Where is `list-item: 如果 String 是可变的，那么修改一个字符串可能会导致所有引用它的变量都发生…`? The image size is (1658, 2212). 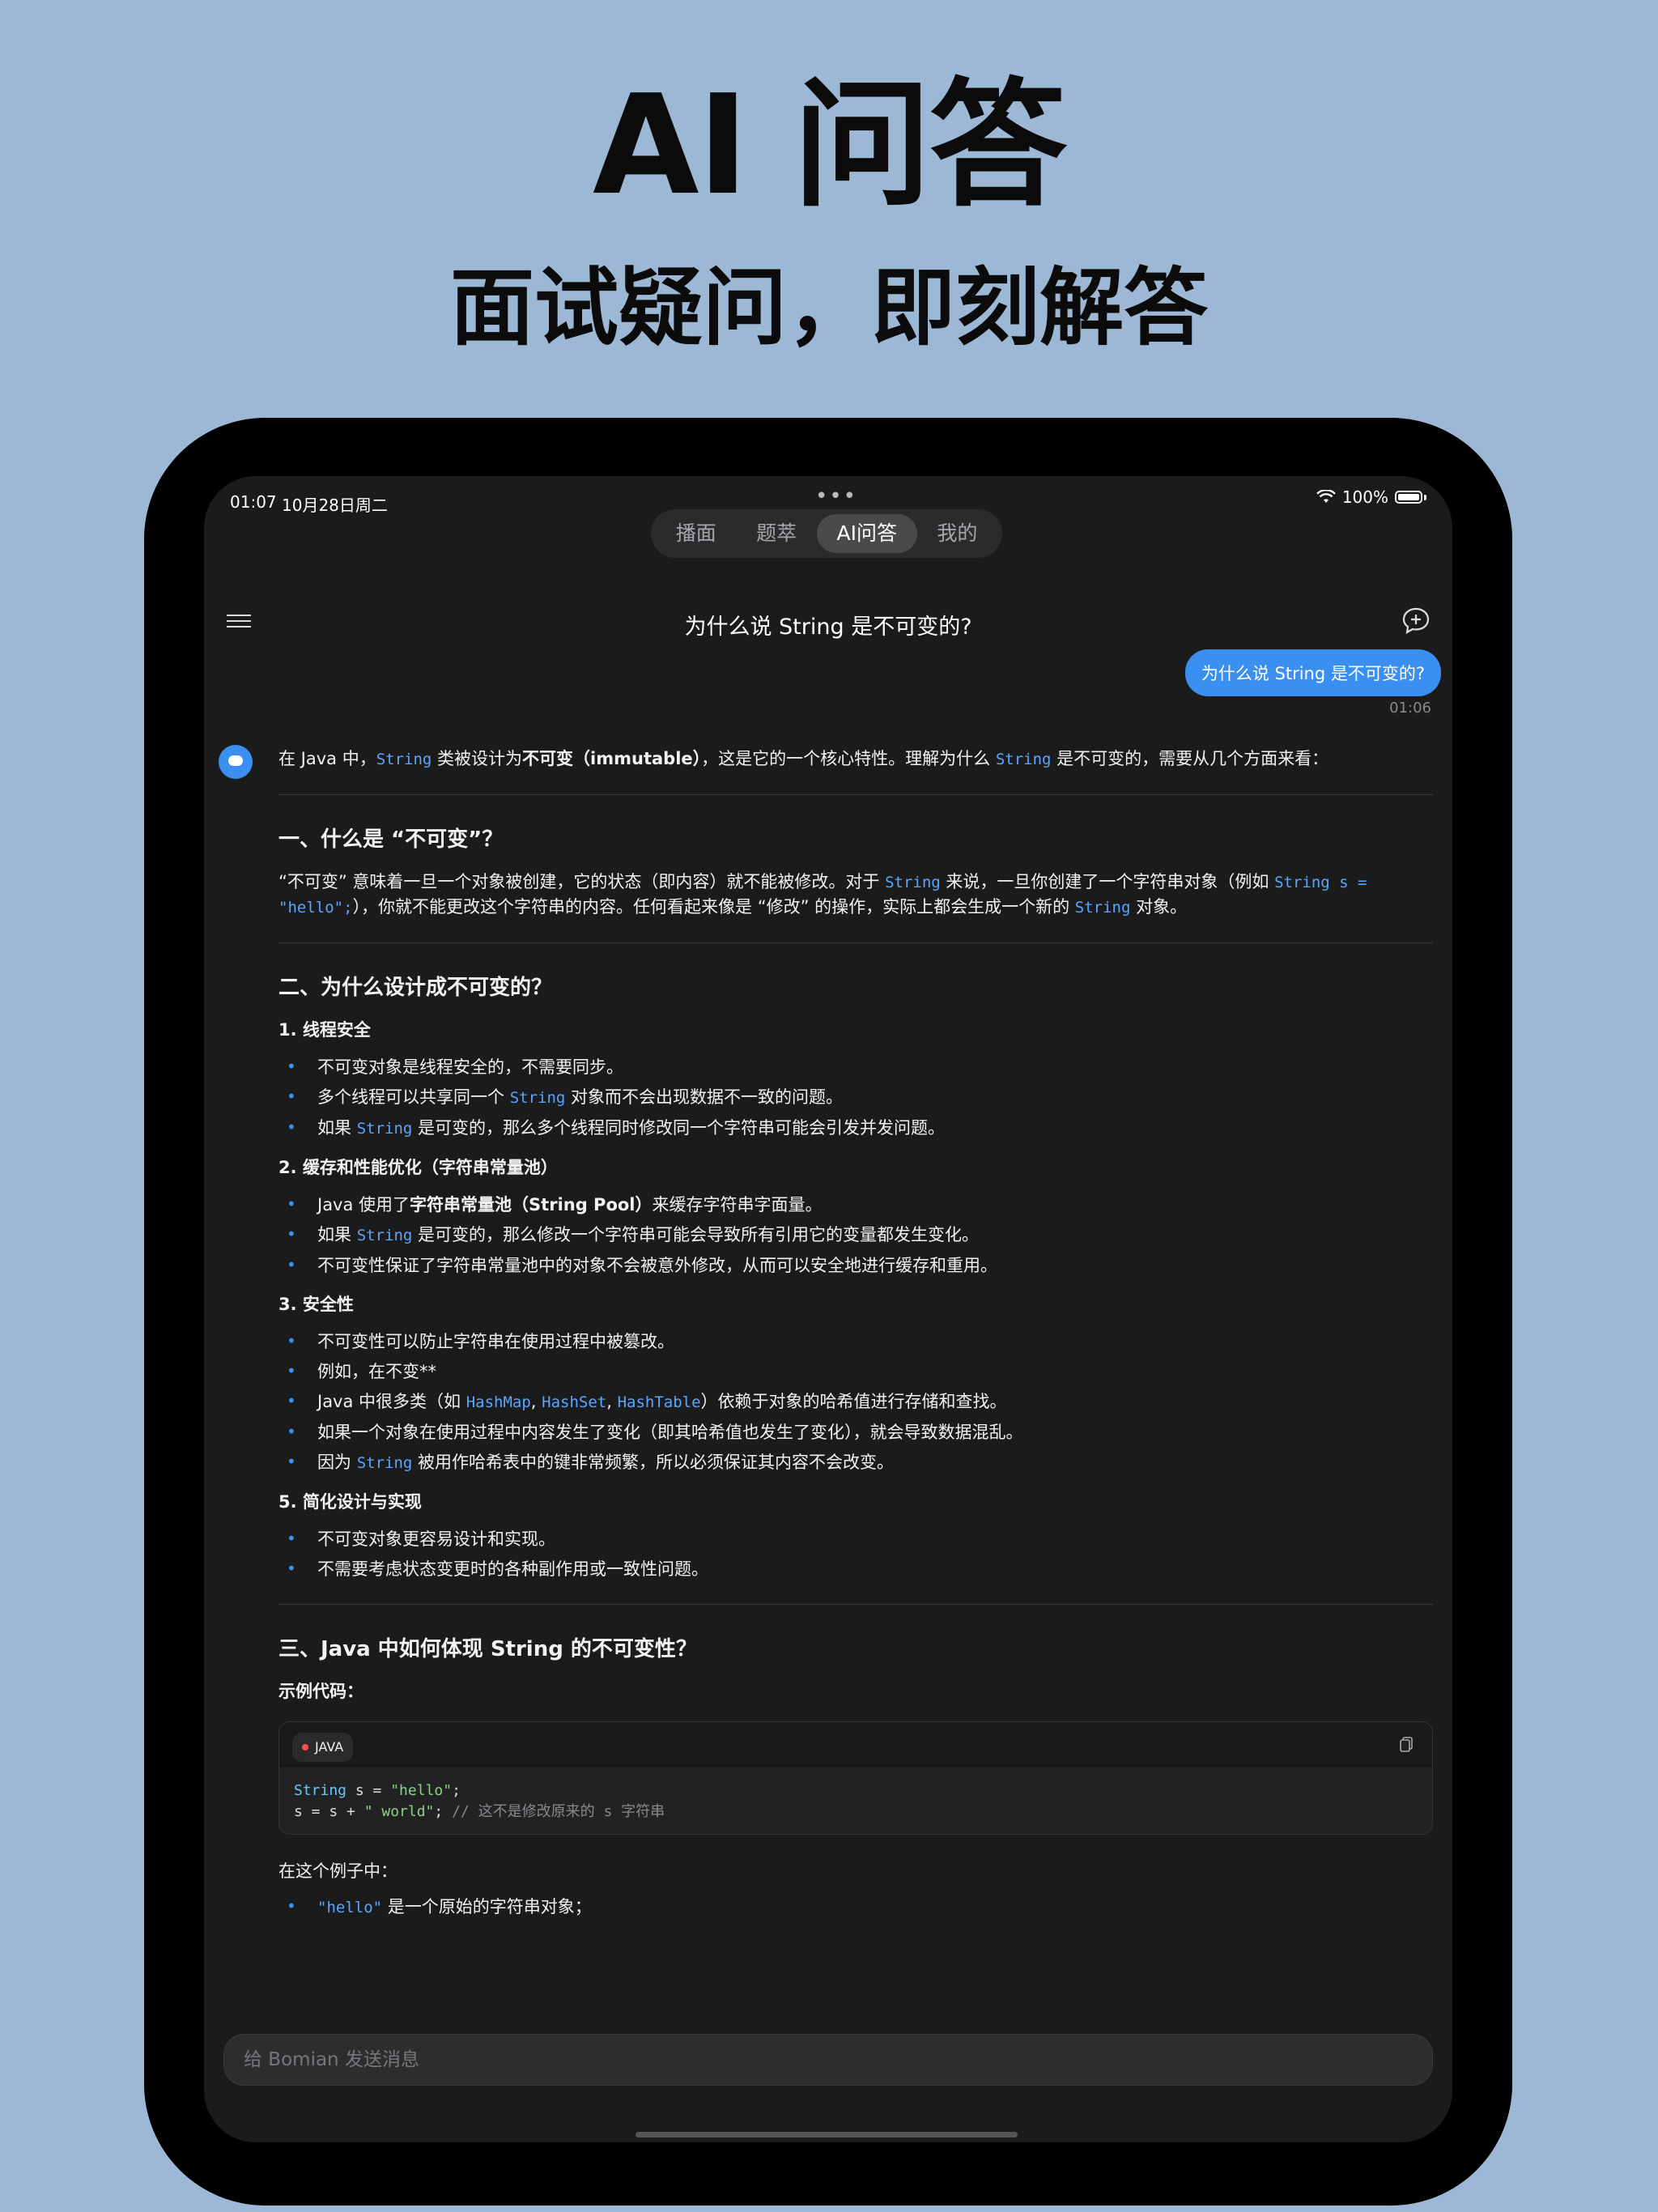
list-item: 如果 String 是可变的，那么修改一个字符串可能会导致所有引用它的变量都发生… is located at coordinates (855, 1235).